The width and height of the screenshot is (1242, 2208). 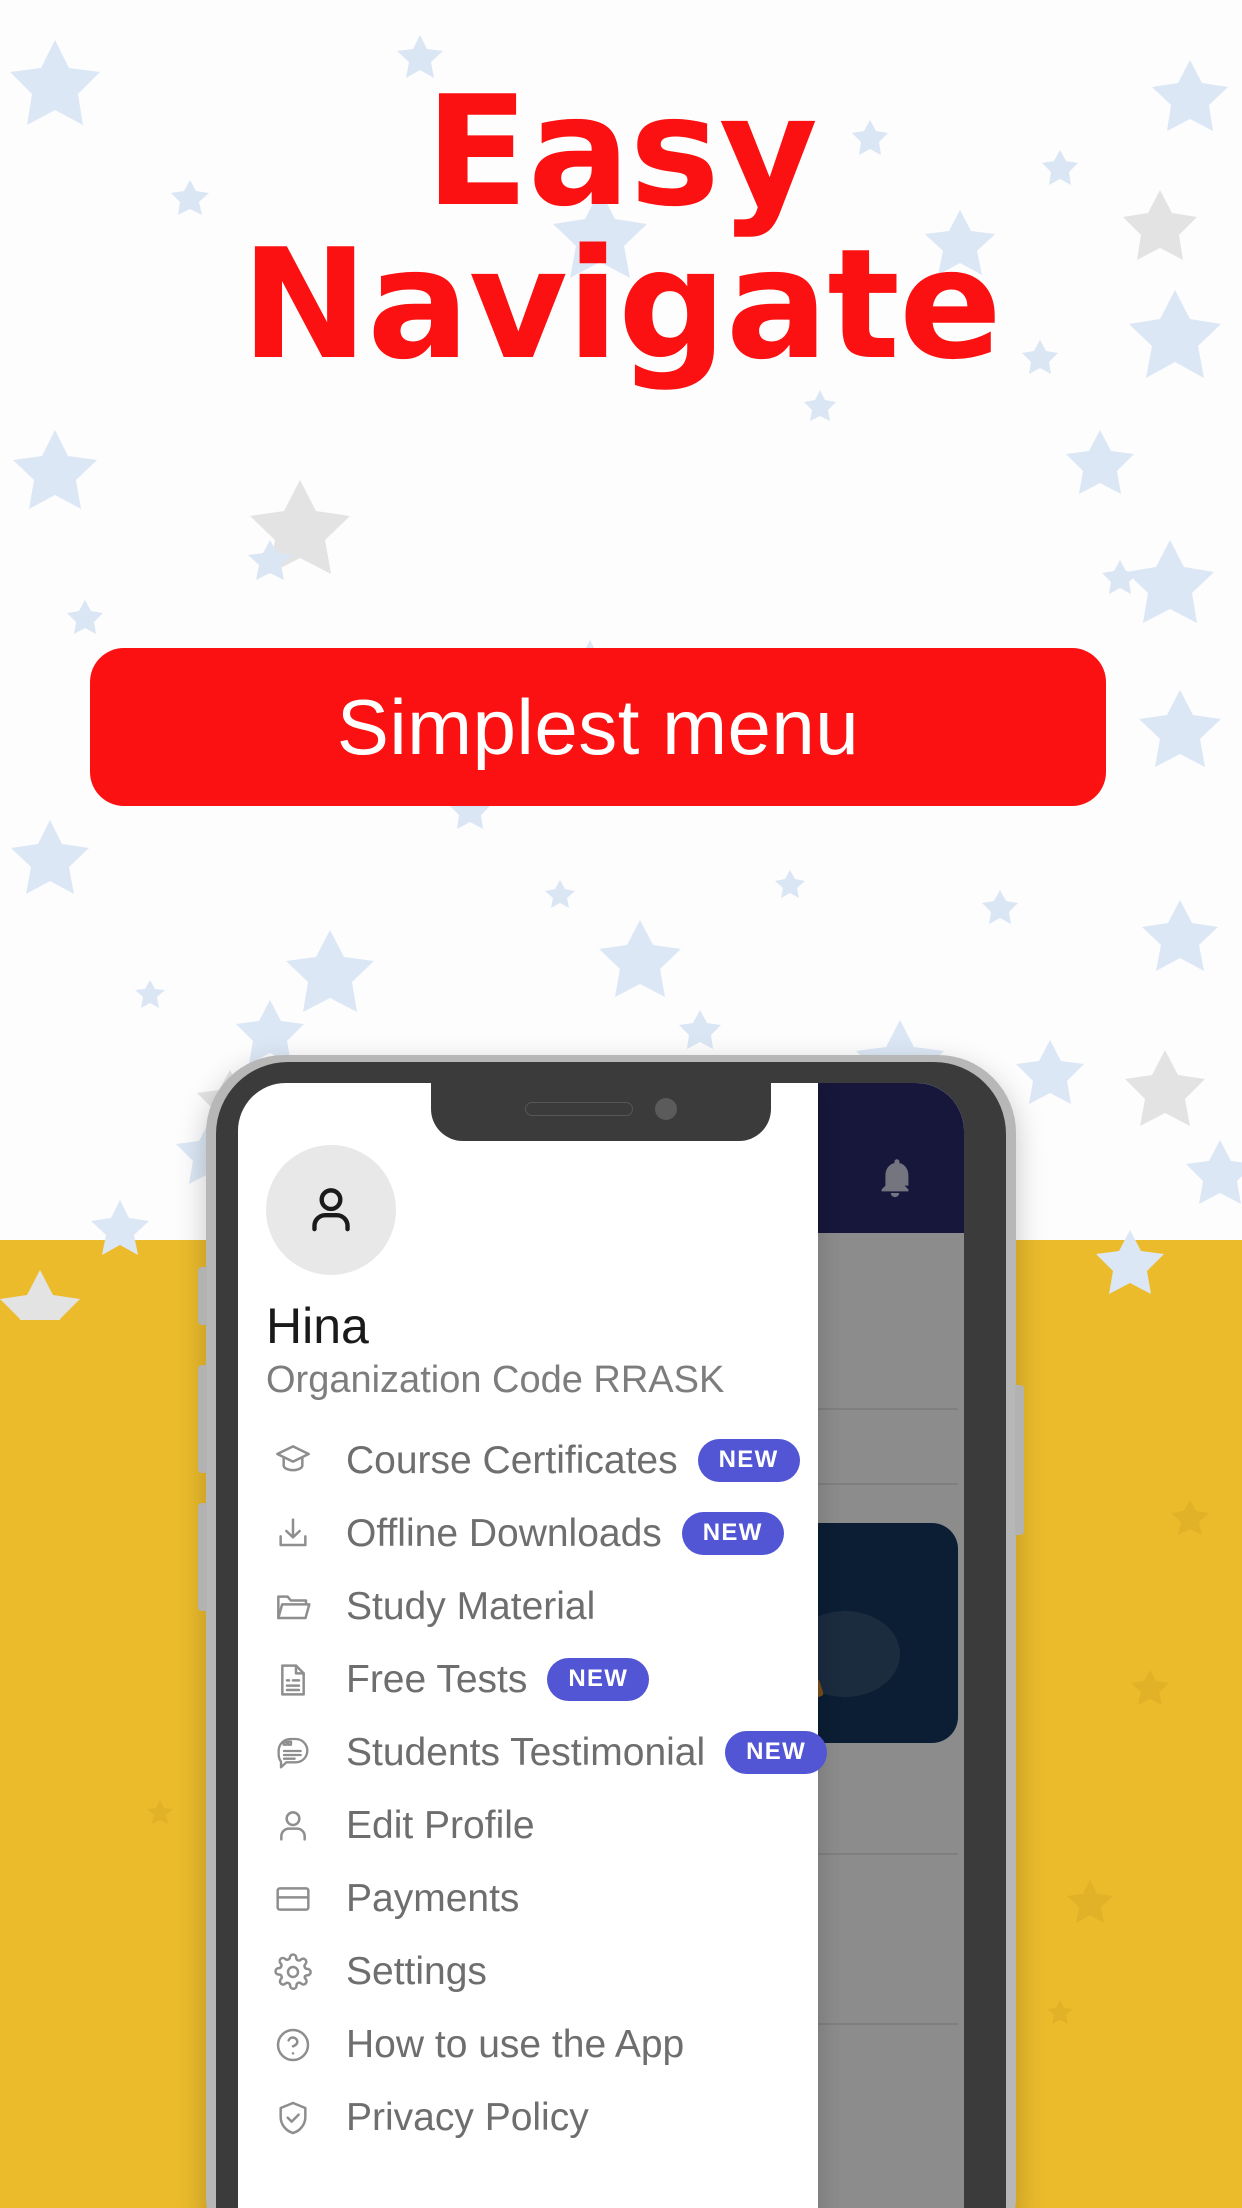 I want to click on credit-card-icon, so click(x=293, y=1899).